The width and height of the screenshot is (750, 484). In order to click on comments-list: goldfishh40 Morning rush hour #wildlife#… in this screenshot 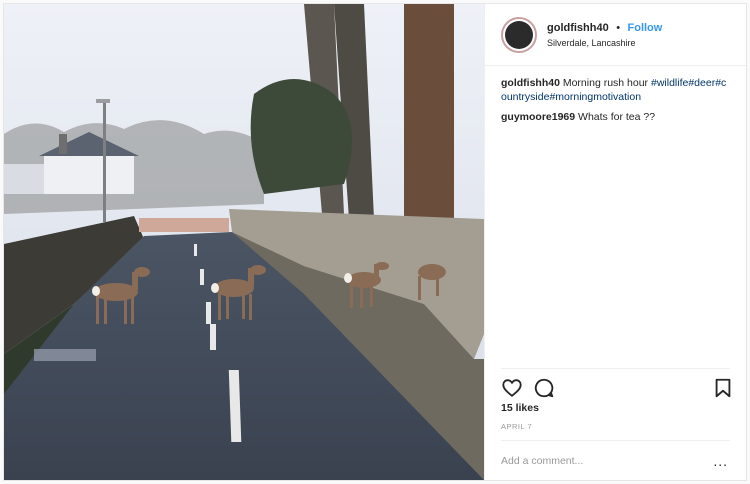, I will do `click(615, 95)`.